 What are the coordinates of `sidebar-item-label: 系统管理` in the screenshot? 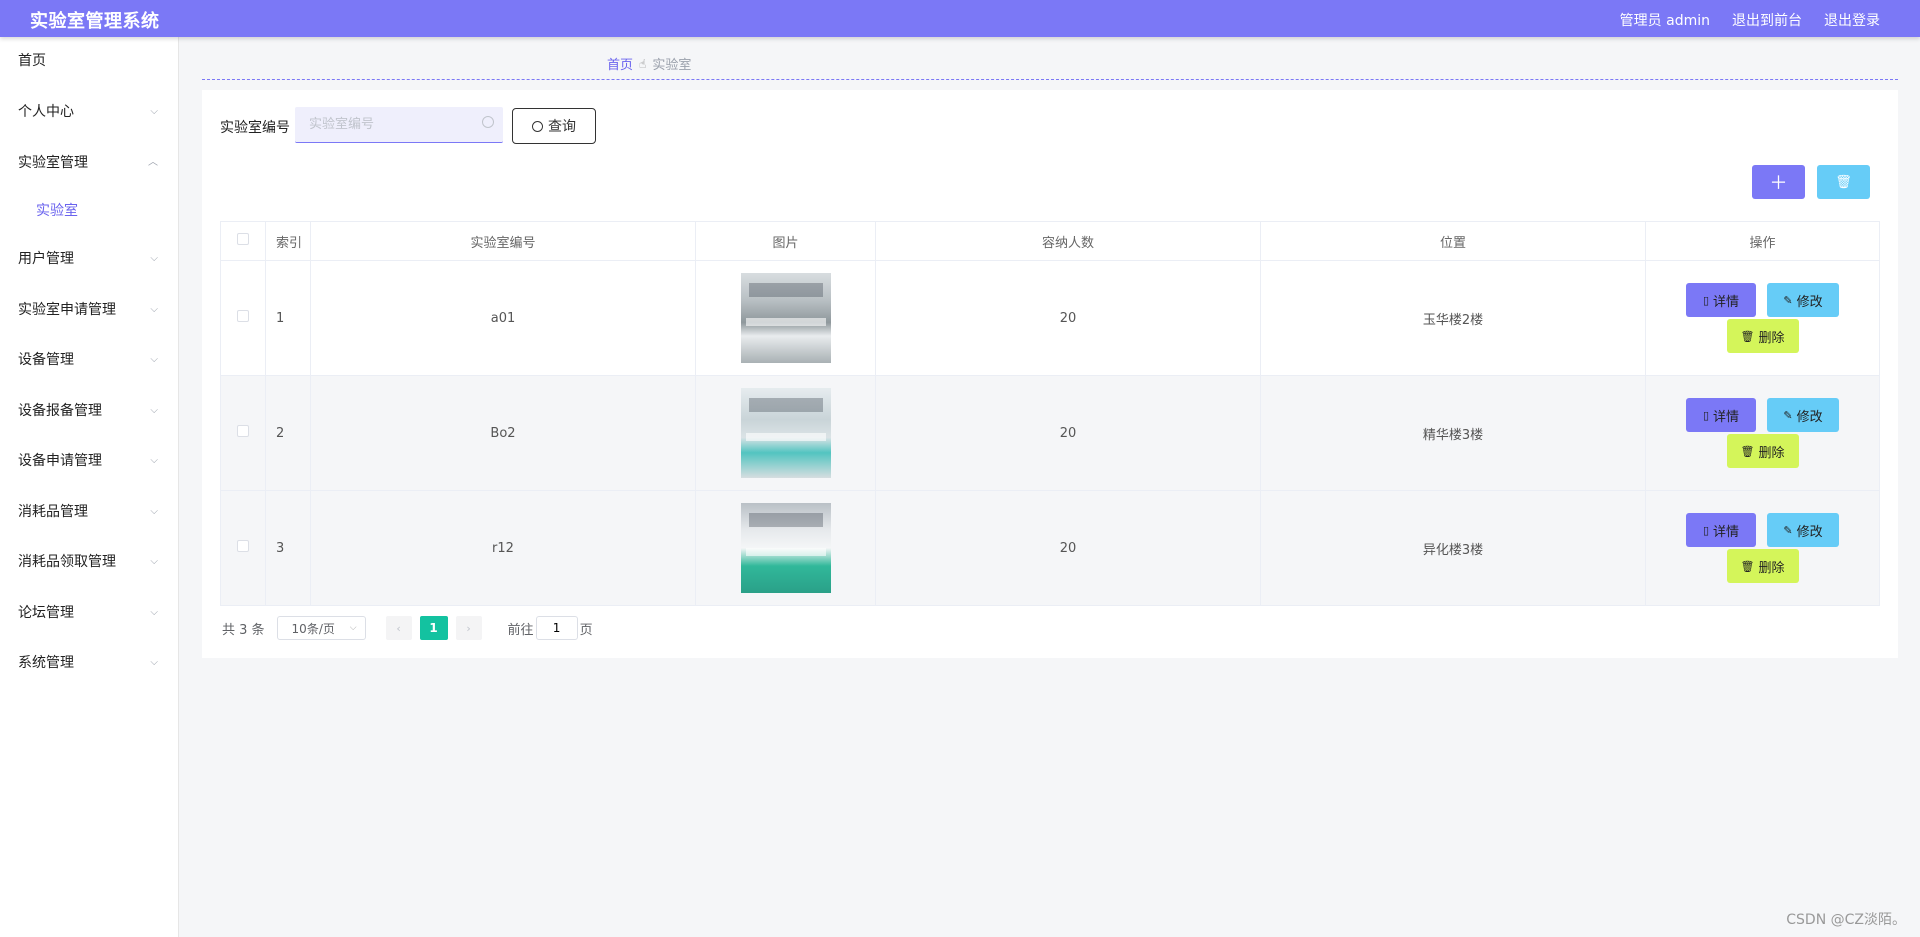 It's located at (46, 663).